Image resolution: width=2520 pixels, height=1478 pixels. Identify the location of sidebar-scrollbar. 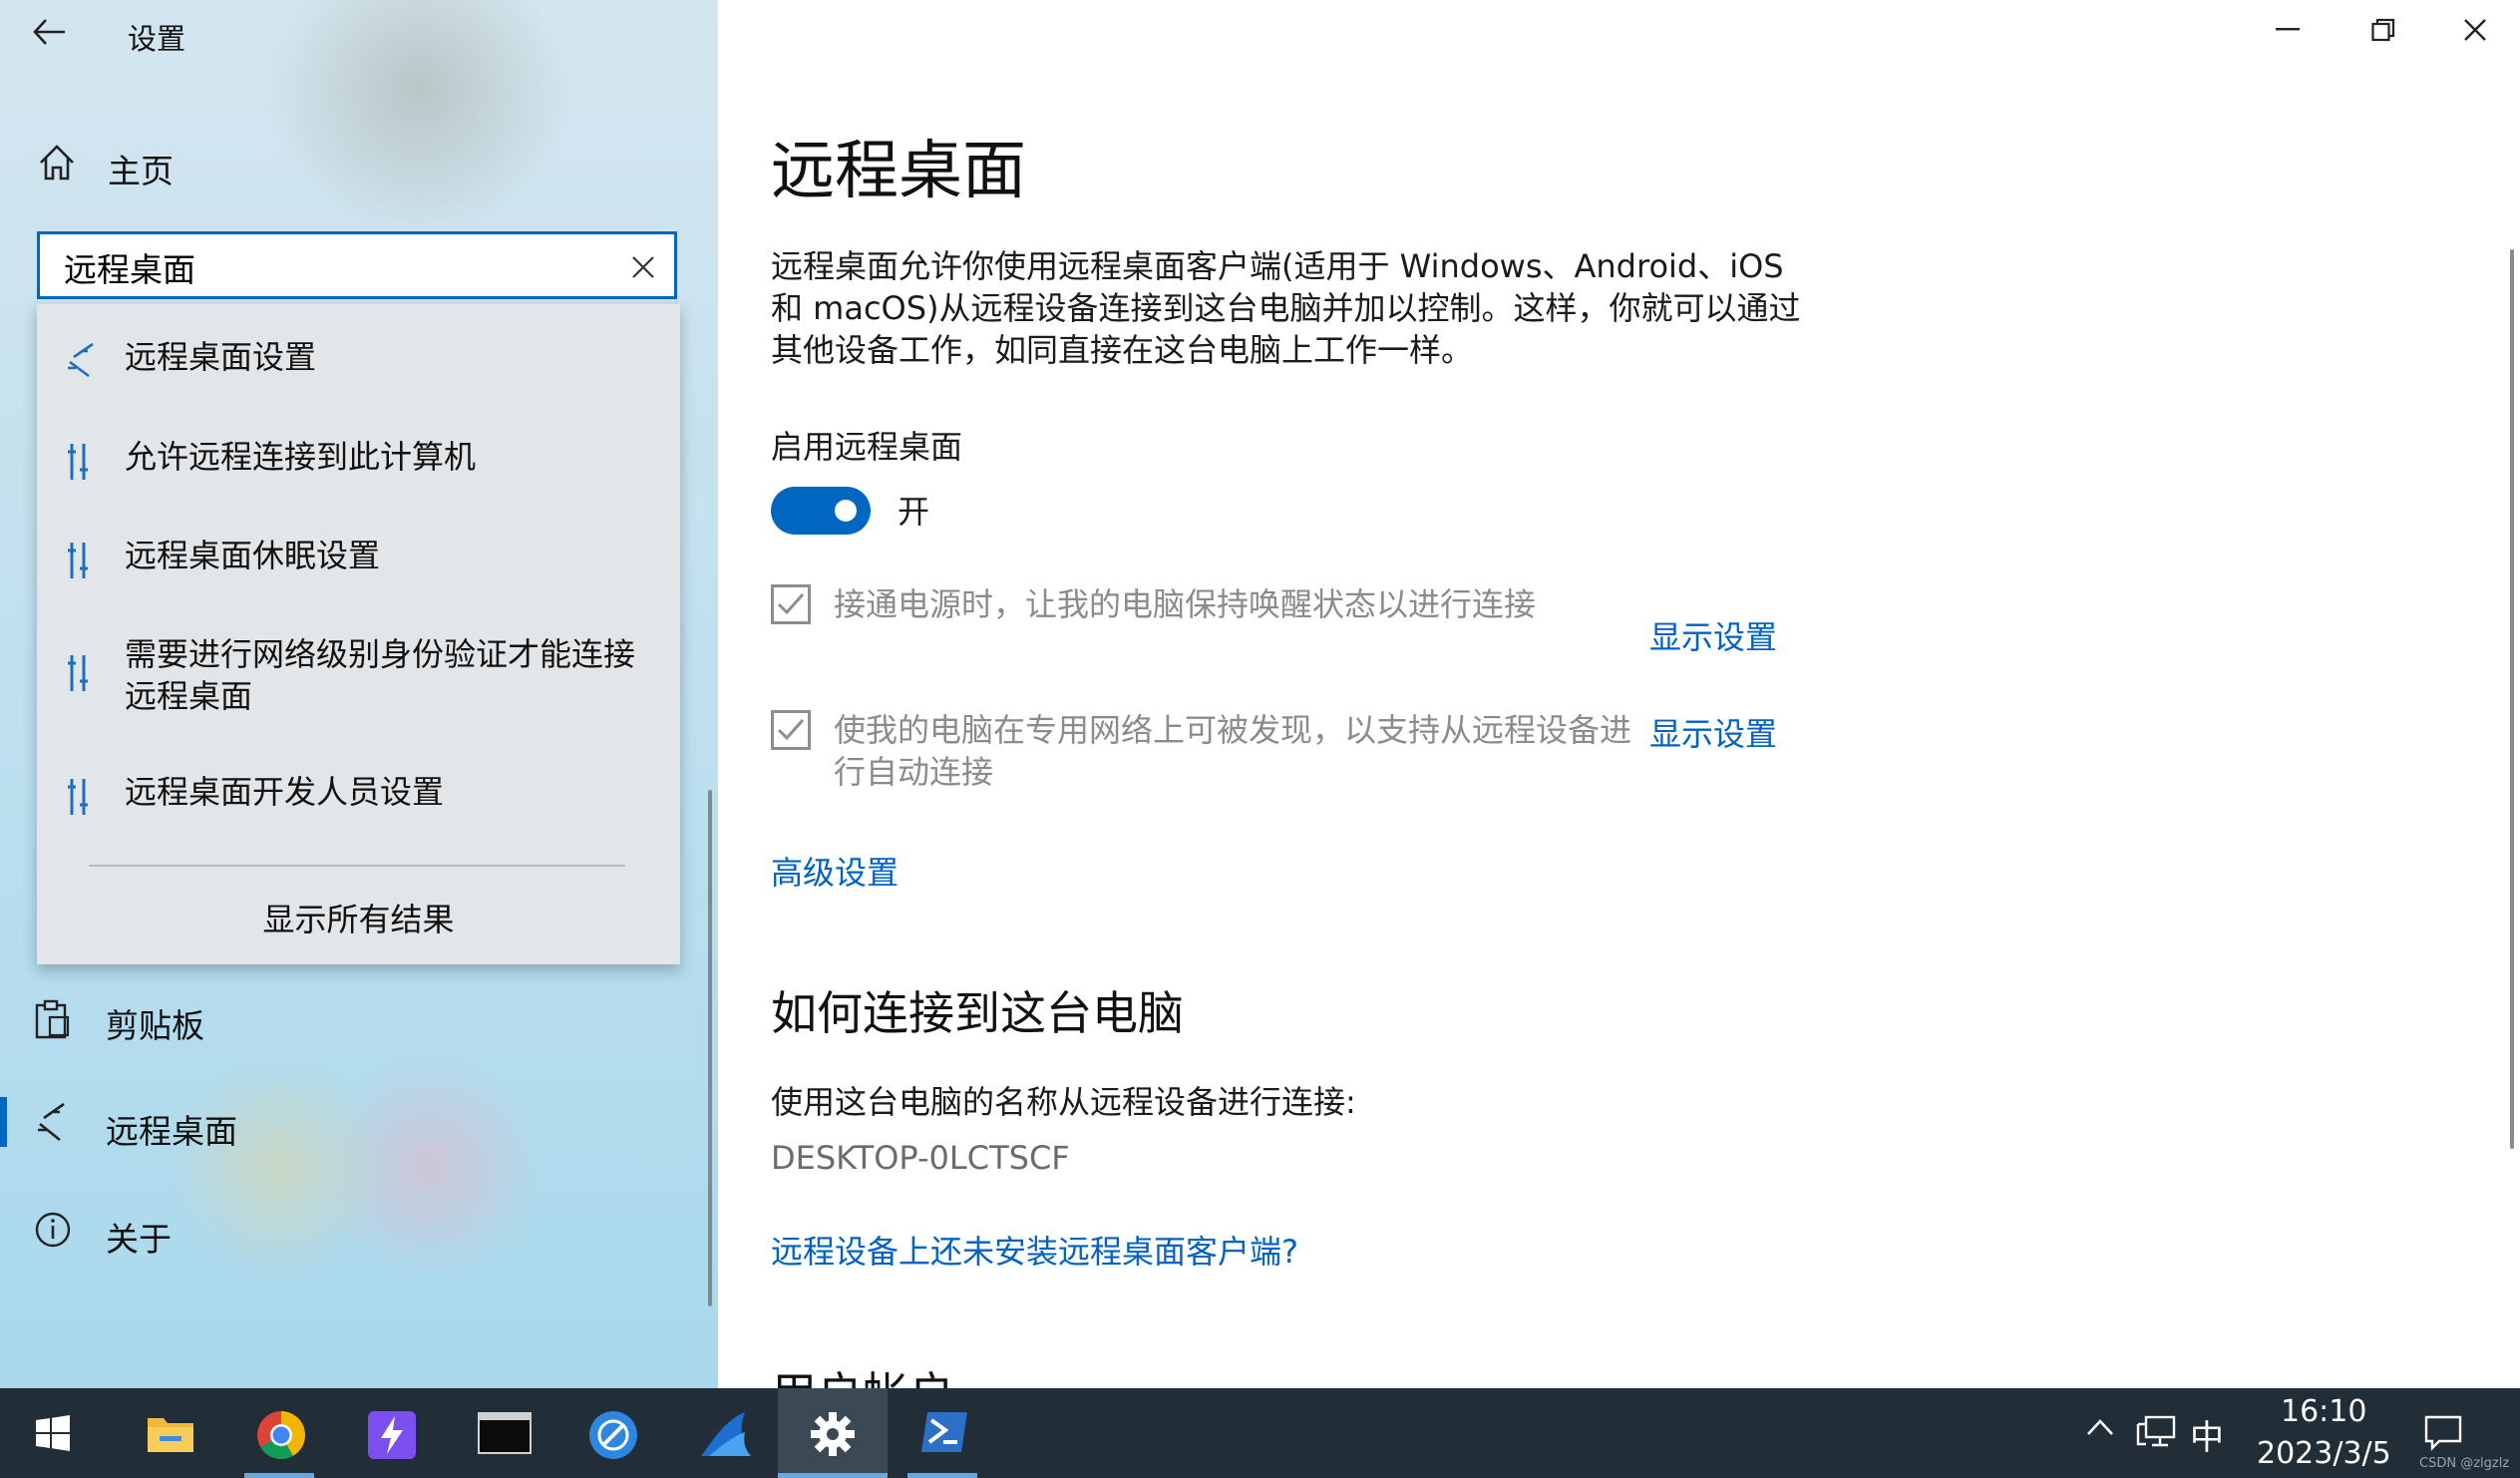
(710, 1048).